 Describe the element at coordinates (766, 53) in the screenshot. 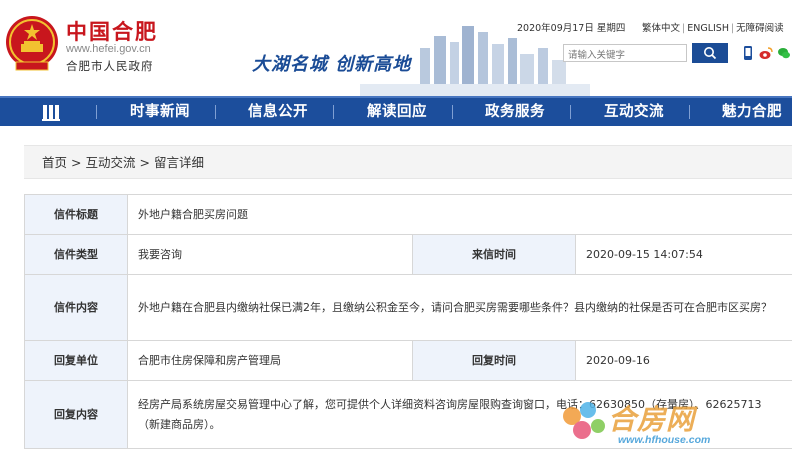

I see `weibo-icon` at that location.